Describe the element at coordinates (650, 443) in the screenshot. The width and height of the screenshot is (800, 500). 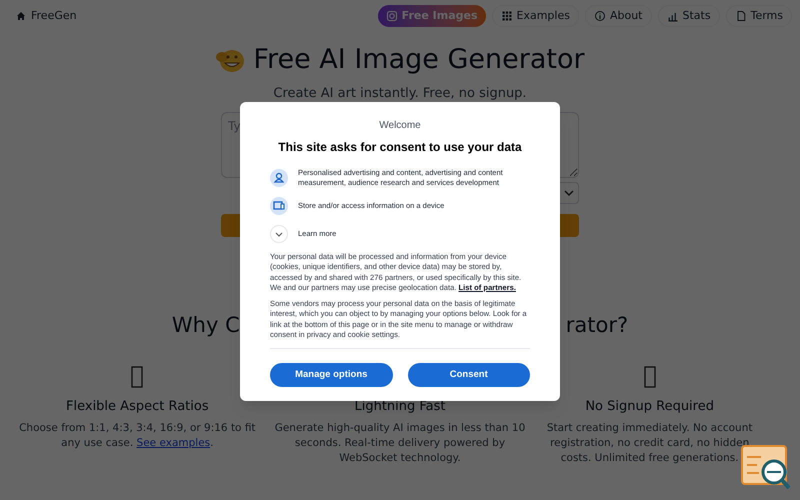
I see `feature-description: Start creating immediately. No account registration, no credit card, no hidden costs. Unlimited free generations.` at that location.